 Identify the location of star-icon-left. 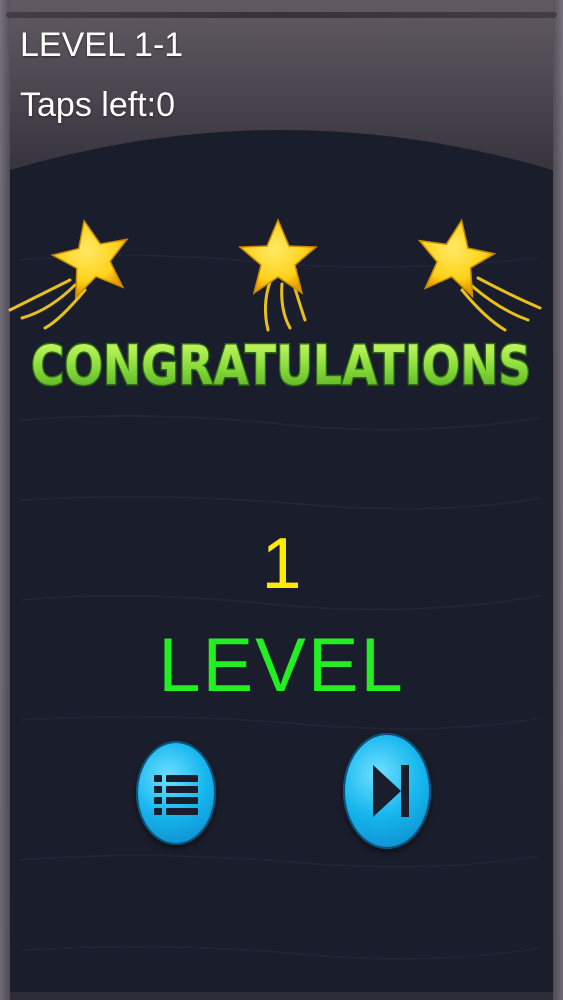
(89, 259).